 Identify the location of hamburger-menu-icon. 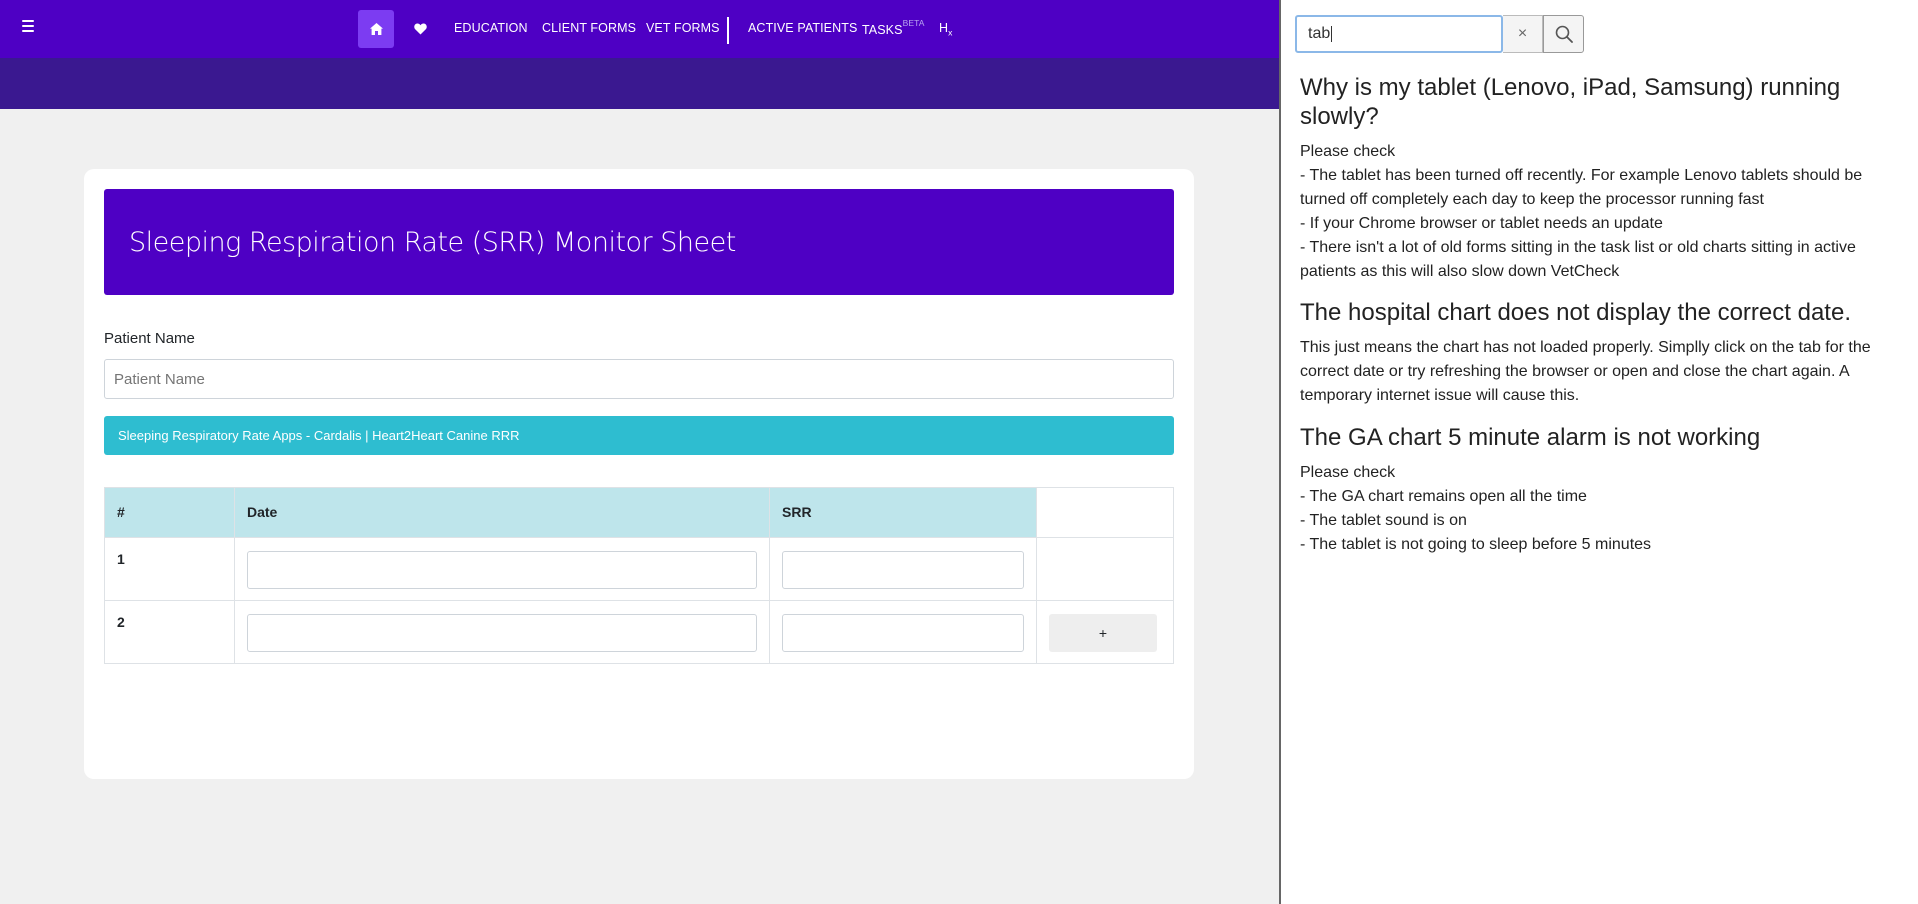
(28, 26).